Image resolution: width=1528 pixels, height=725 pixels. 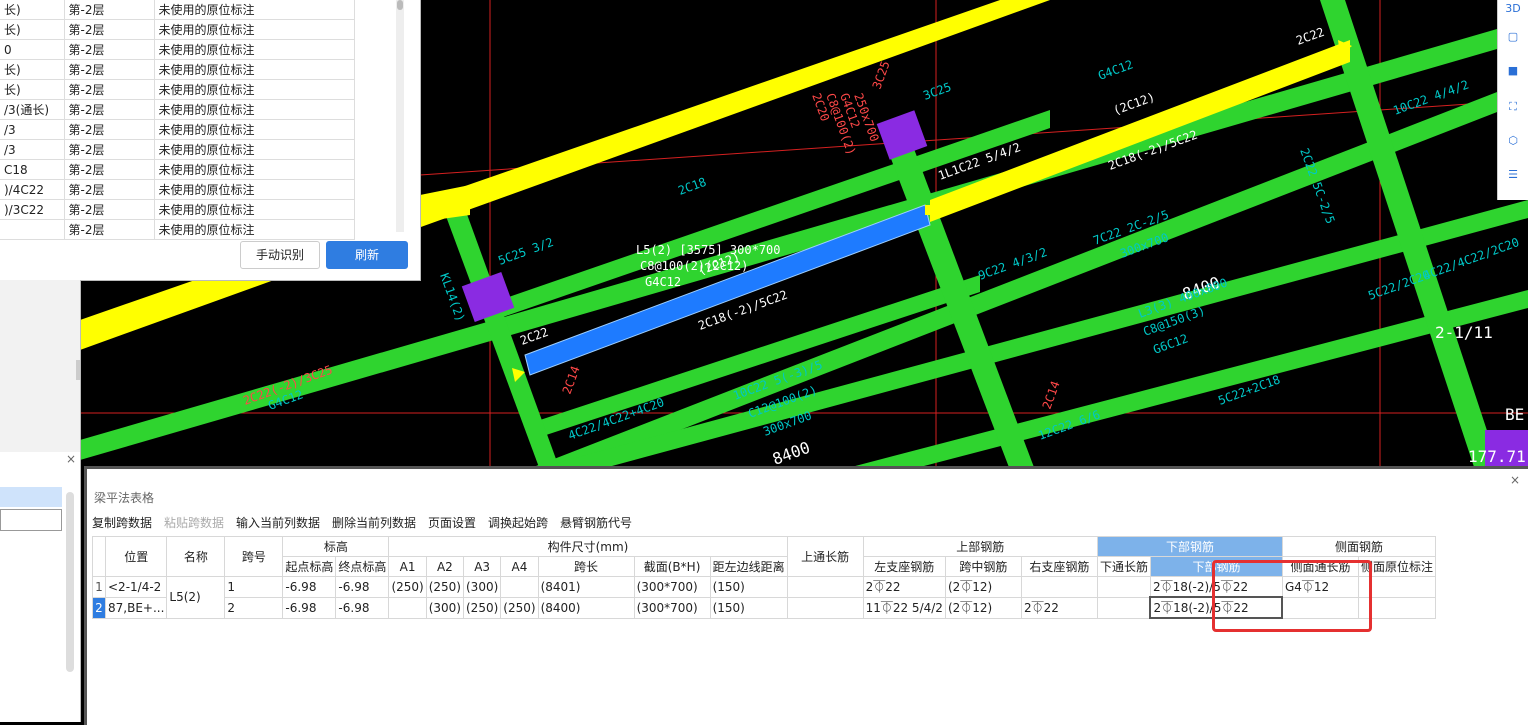 What do you see at coordinates (374, 522) in the screenshot?
I see `delete-column-data-button: 删除当前列数据` at bounding box center [374, 522].